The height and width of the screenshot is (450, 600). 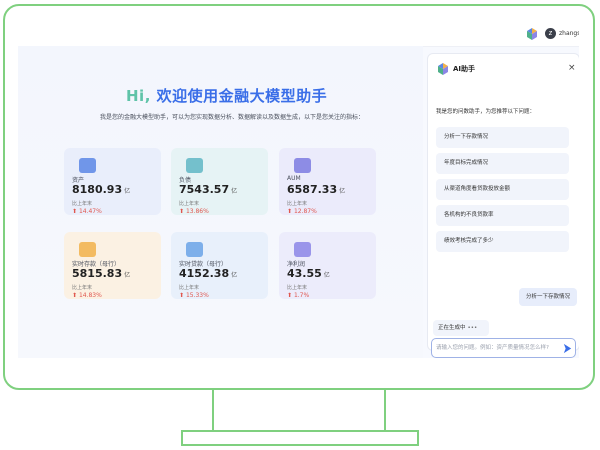 What do you see at coordinates (472, 328) in the screenshot?
I see `loading-dots-icon: •••` at bounding box center [472, 328].